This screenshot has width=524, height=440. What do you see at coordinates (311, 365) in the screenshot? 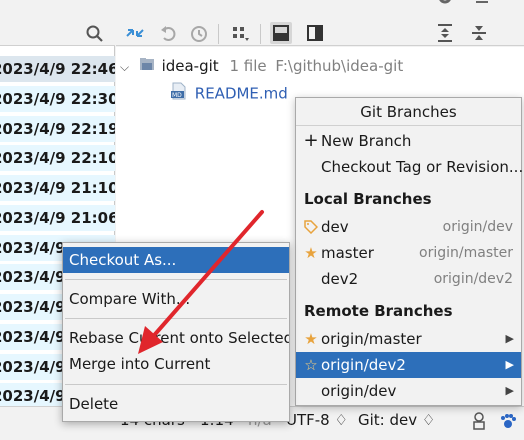
I see `star-outline-icon: ☆` at bounding box center [311, 365].